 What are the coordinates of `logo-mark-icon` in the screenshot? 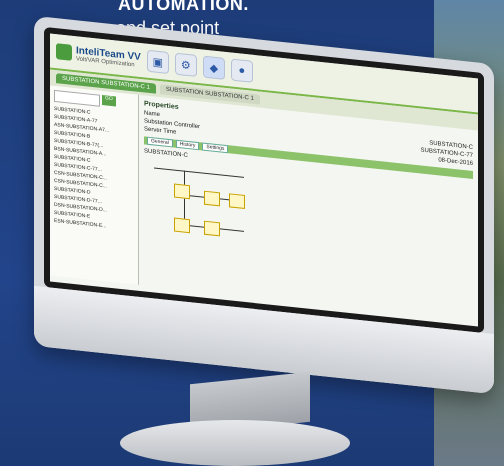 It's located at (64, 52).